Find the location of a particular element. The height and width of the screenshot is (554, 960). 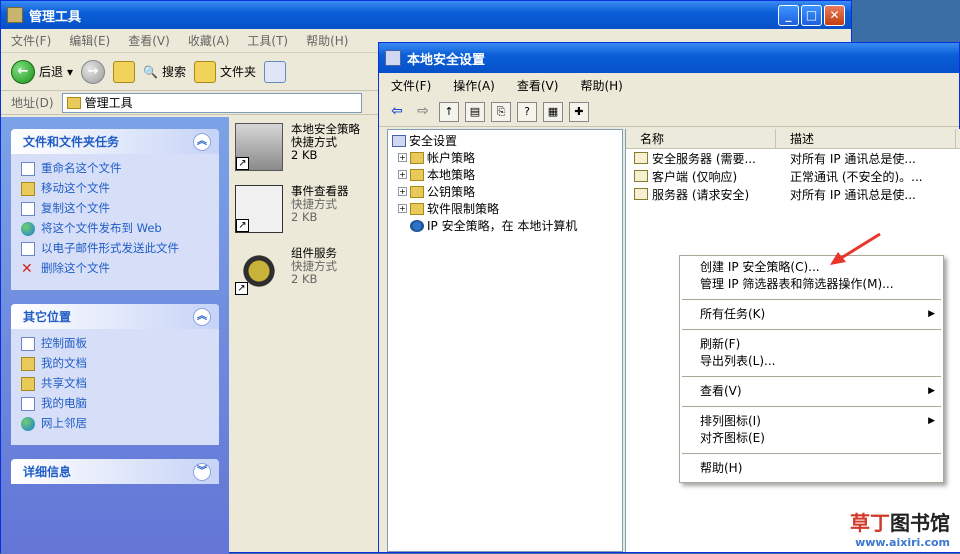

forward-button: → is located at coordinates (93, 72).